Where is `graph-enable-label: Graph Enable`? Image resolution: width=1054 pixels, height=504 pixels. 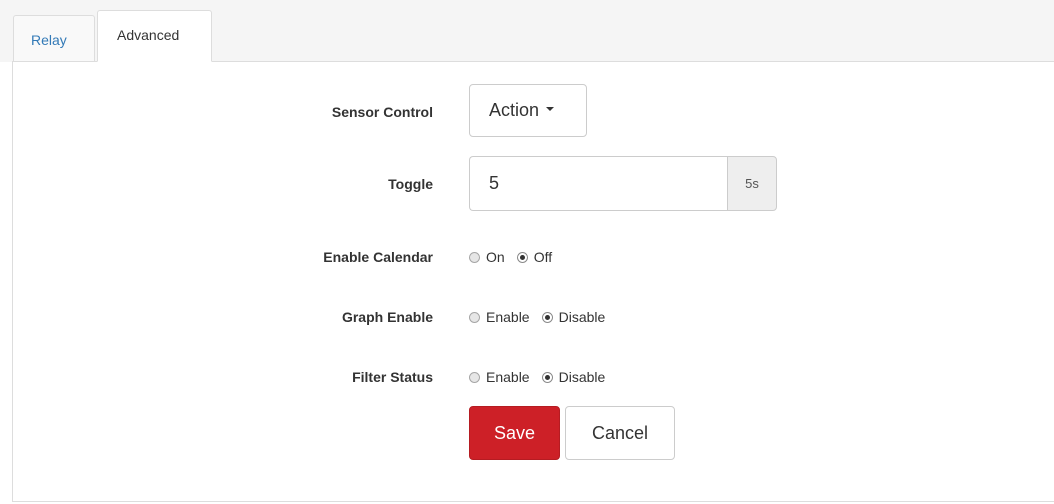 graph-enable-label: Graph Enable is located at coordinates (387, 317).